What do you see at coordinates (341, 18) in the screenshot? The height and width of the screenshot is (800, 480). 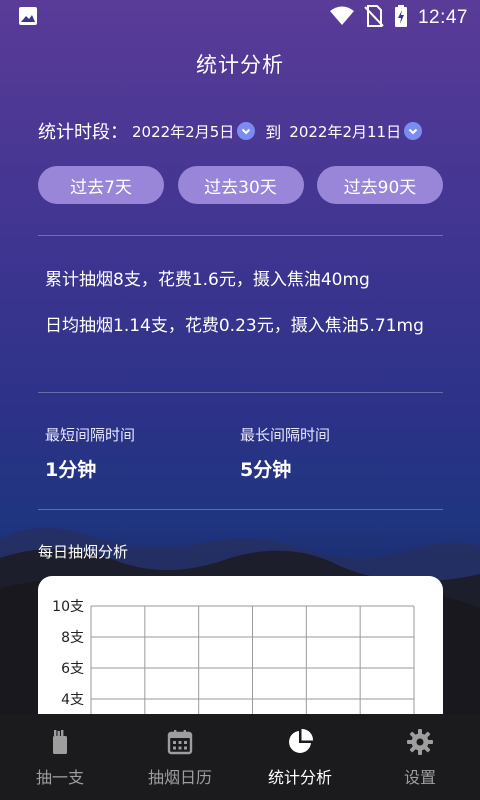 I see `wifi-icon` at bounding box center [341, 18].